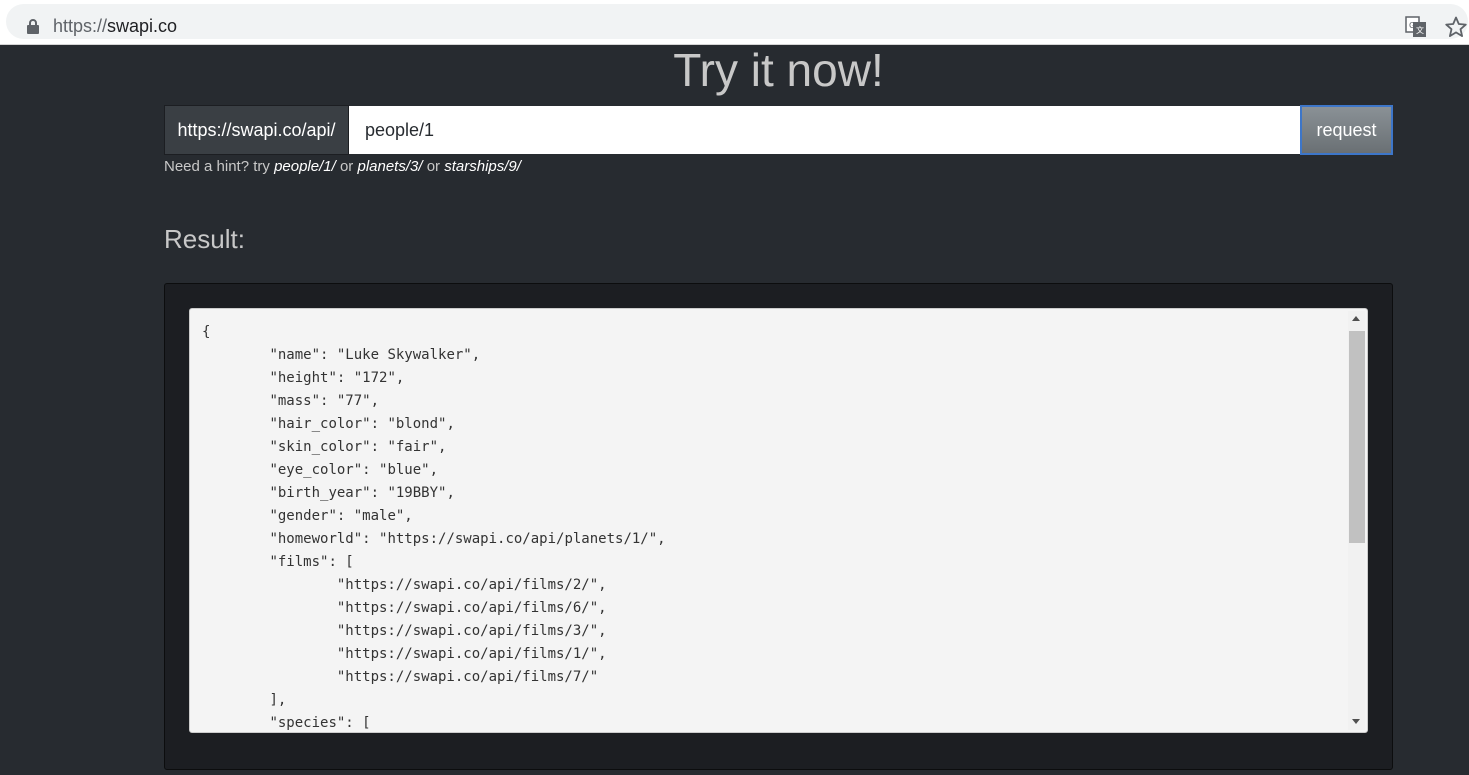  I want to click on browser-toolbar: https://swapi.co G 文, so click(734, 22).